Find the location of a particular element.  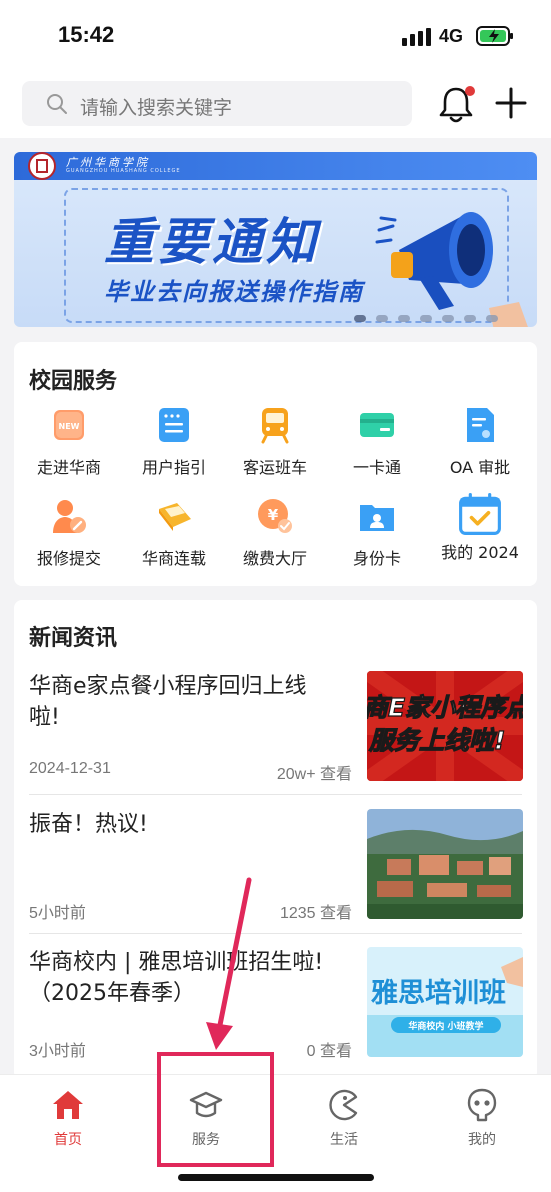

home-indicator is located at coordinates (276, 1177).